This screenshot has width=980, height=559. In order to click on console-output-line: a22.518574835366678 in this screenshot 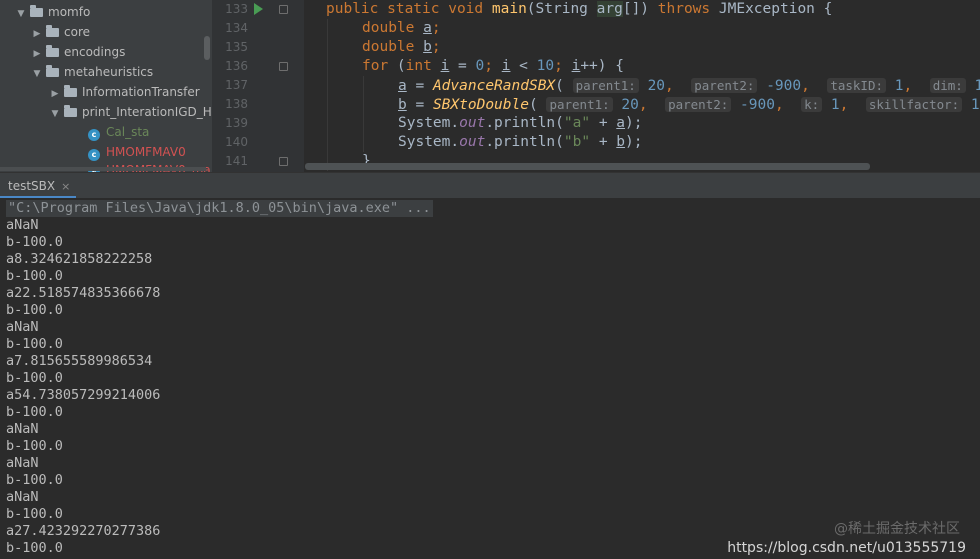, I will do `click(83, 293)`.